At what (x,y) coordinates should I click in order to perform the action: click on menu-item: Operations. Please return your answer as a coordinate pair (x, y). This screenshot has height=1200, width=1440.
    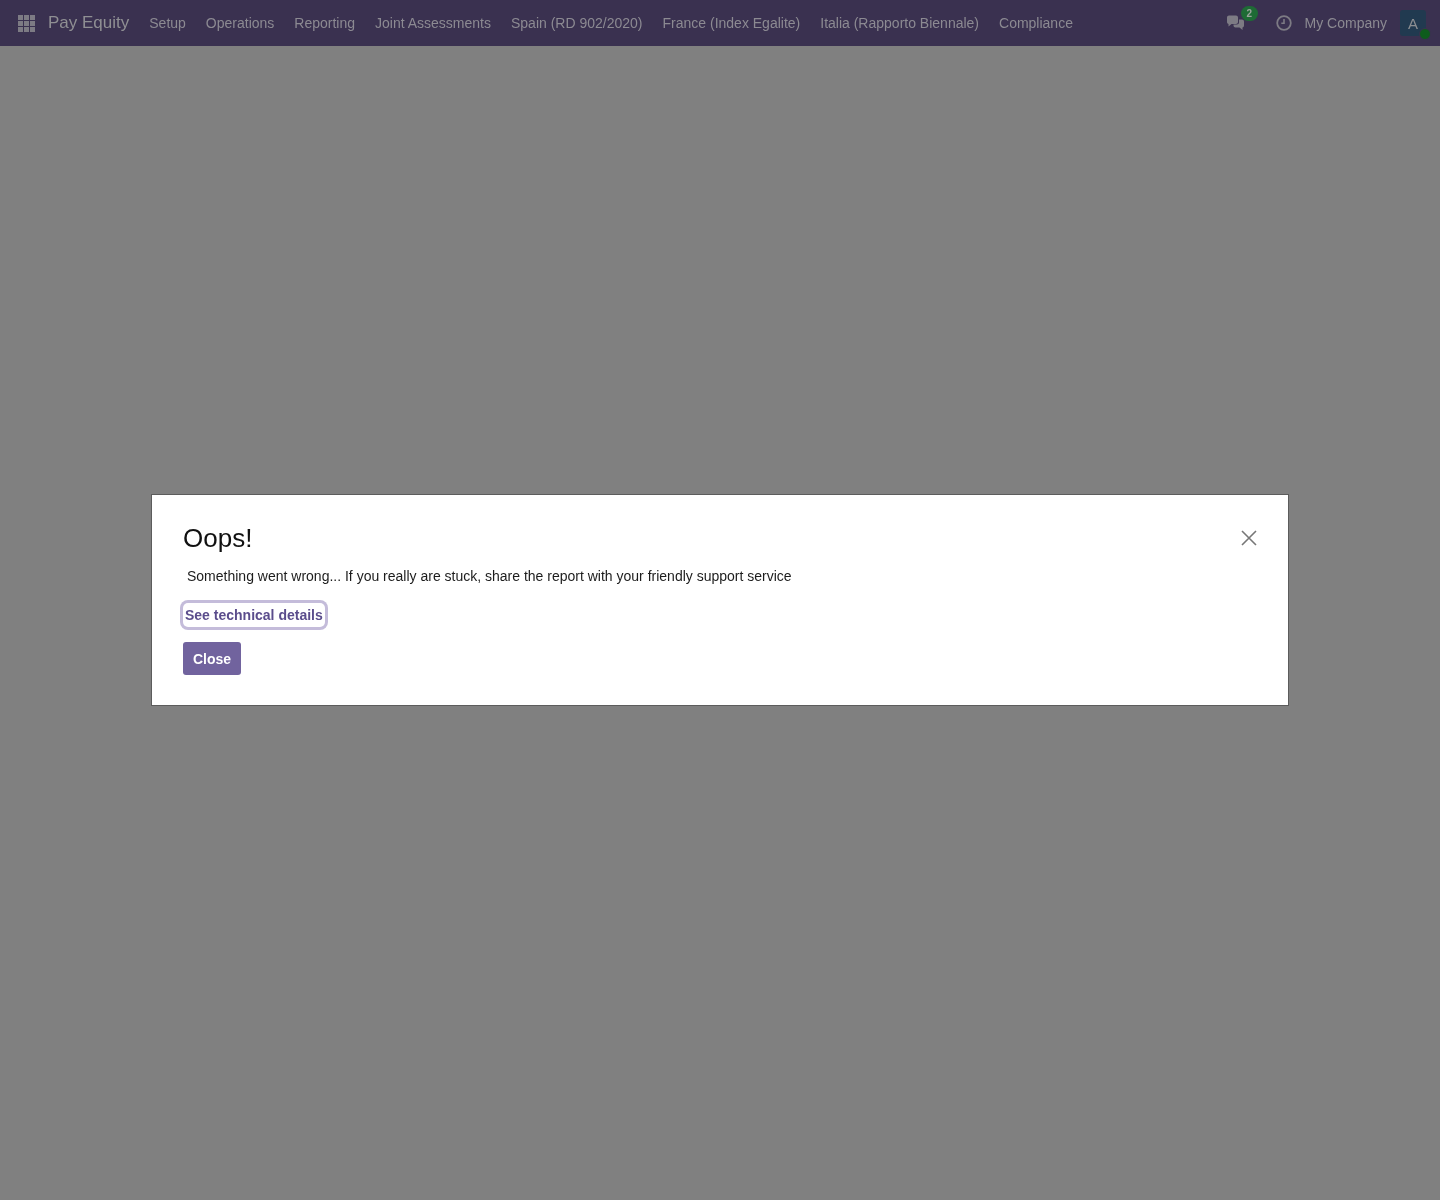
    Looking at the image, I should click on (240, 23).